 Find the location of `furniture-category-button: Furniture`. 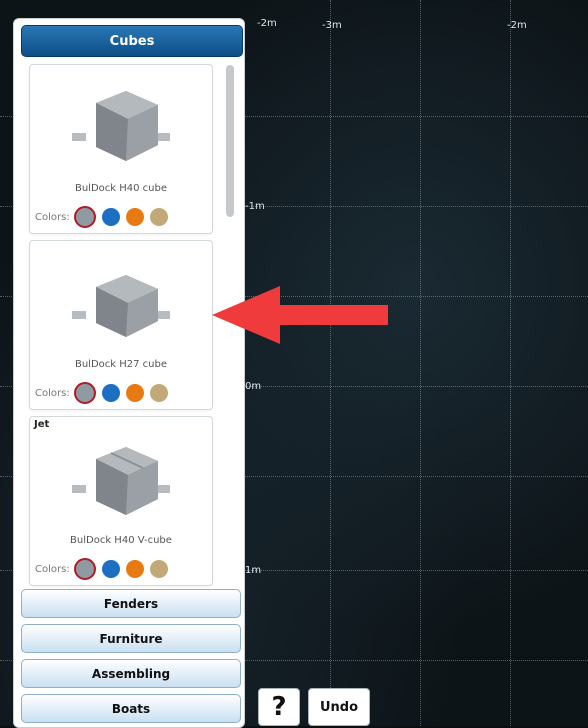

furniture-category-button: Furniture is located at coordinates (131, 638).